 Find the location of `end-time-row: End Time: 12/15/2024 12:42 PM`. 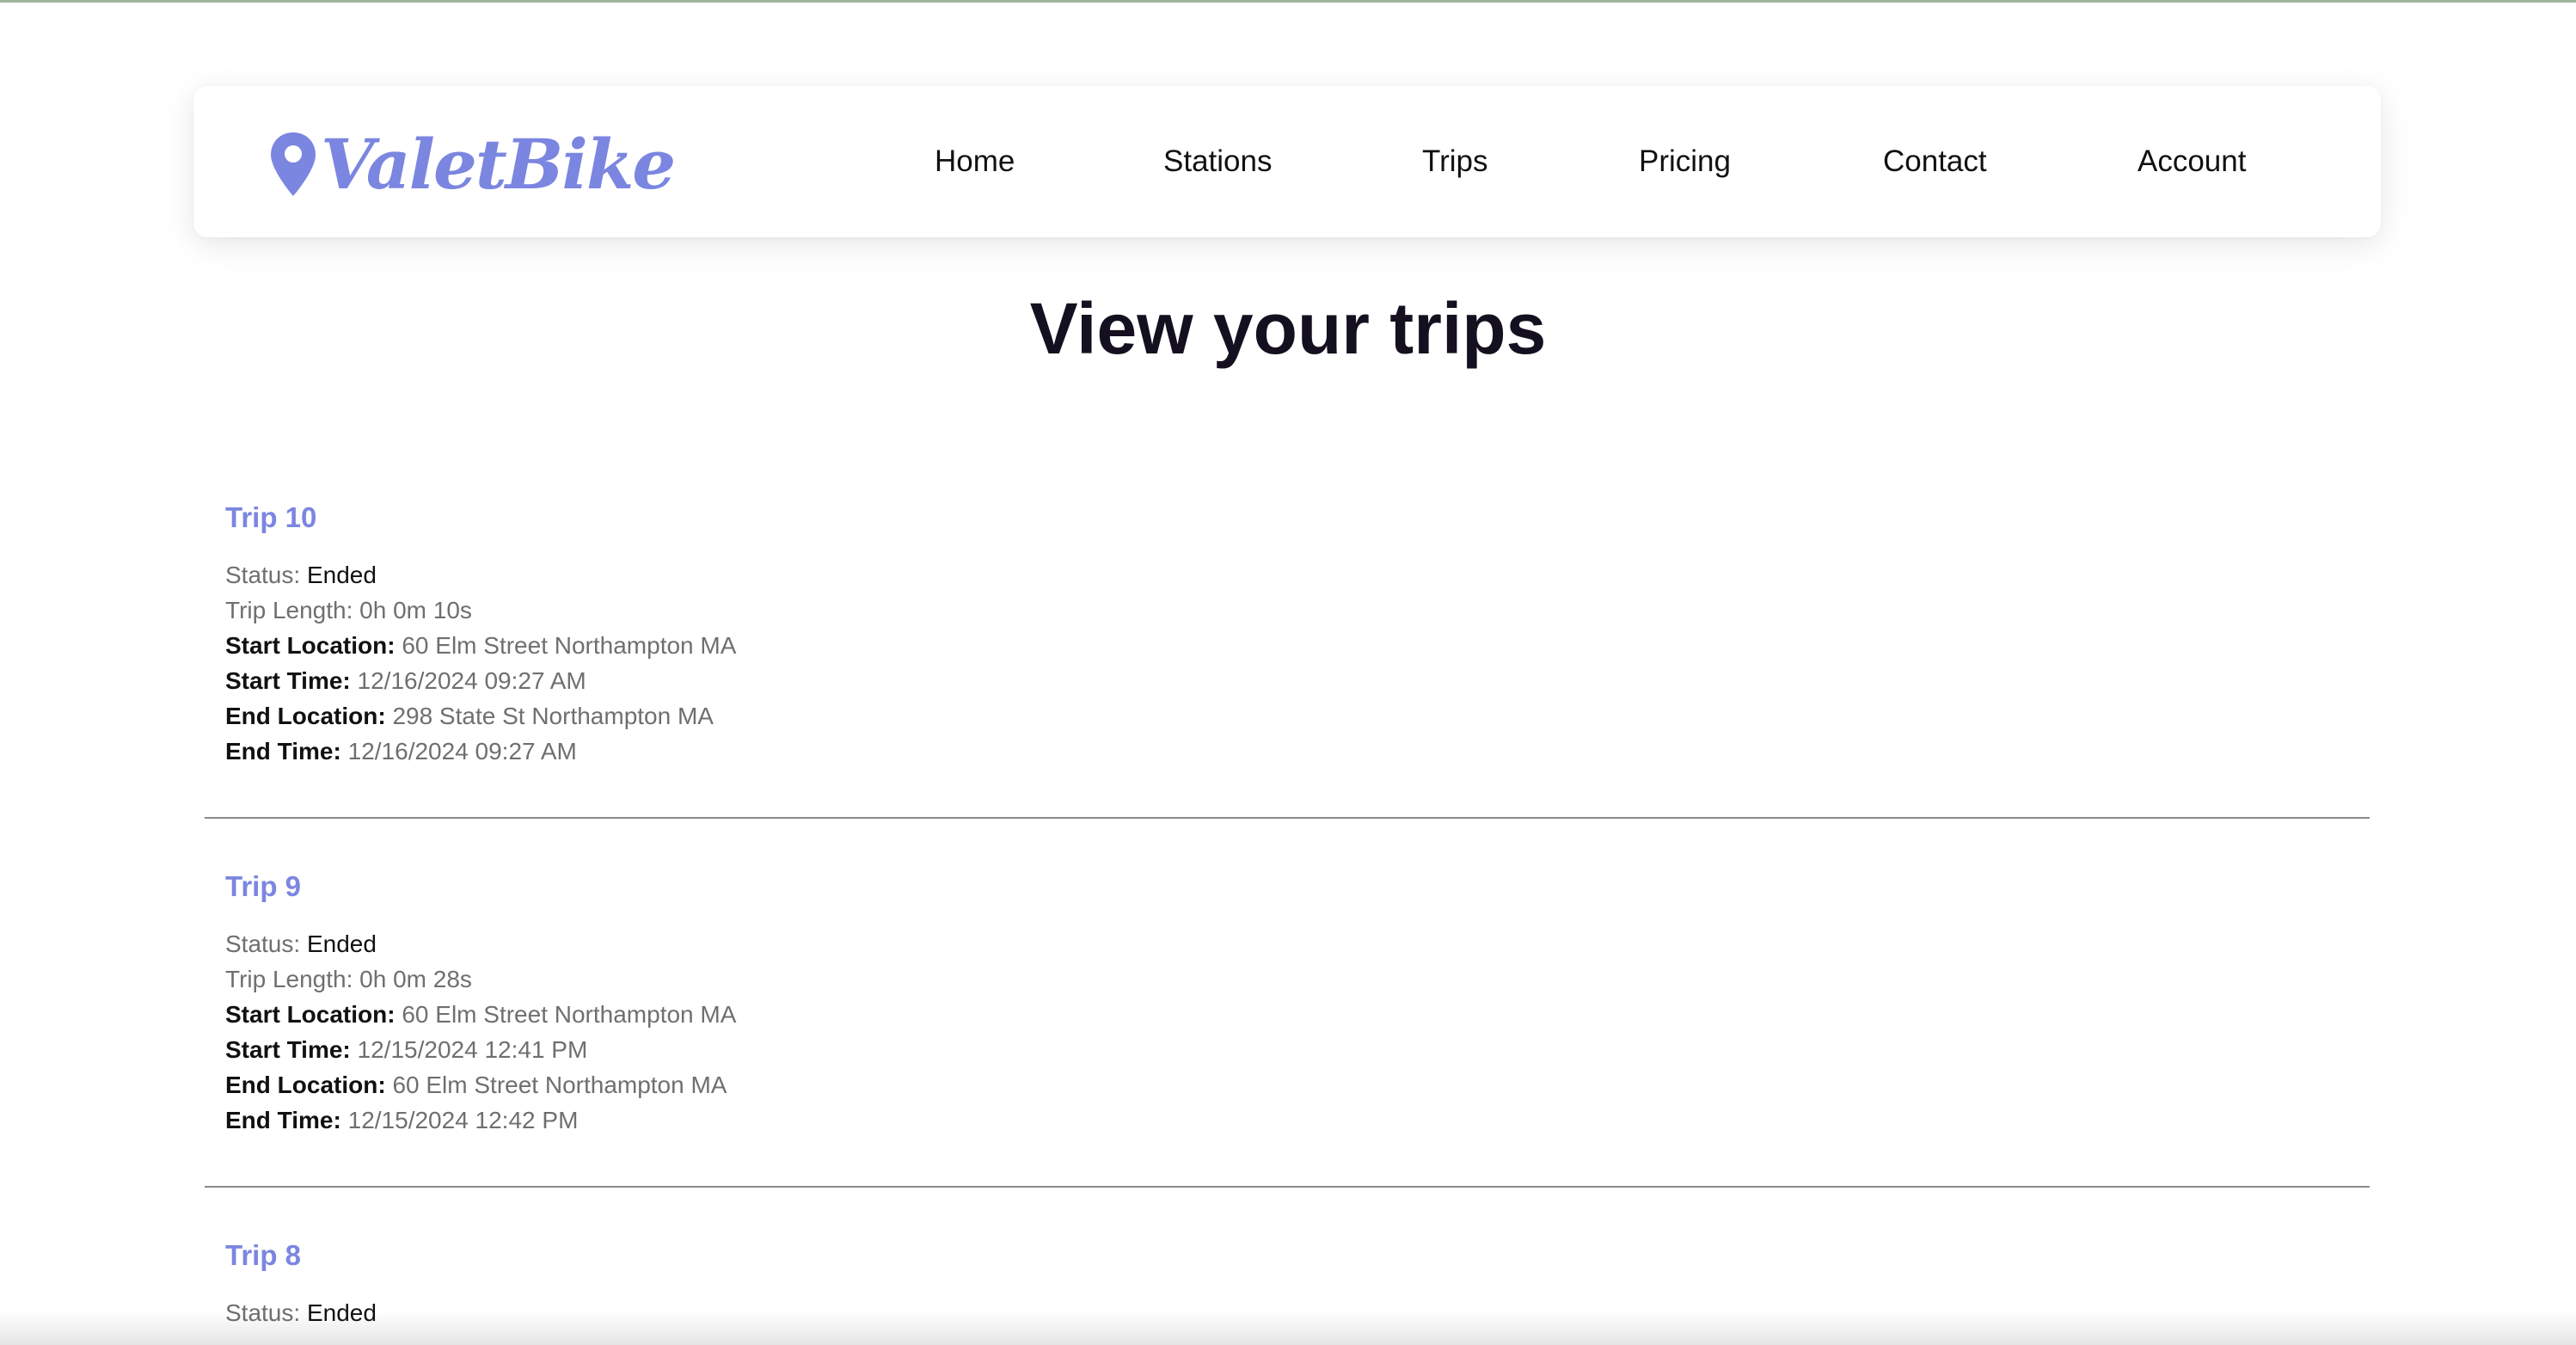

end-time-row: End Time: 12/15/2024 12:42 PM is located at coordinates (1257, 1120).